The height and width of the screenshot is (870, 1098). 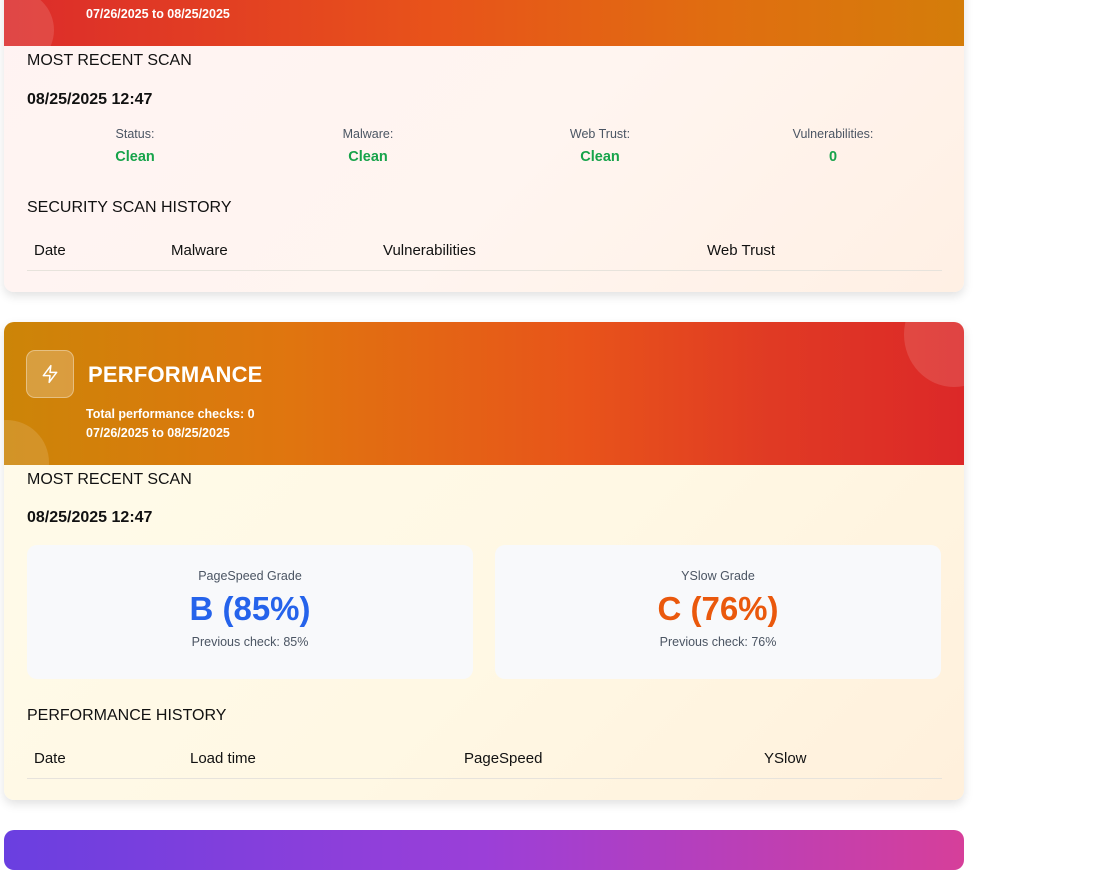 I want to click on next-card-header, so click(x=484, y=850).